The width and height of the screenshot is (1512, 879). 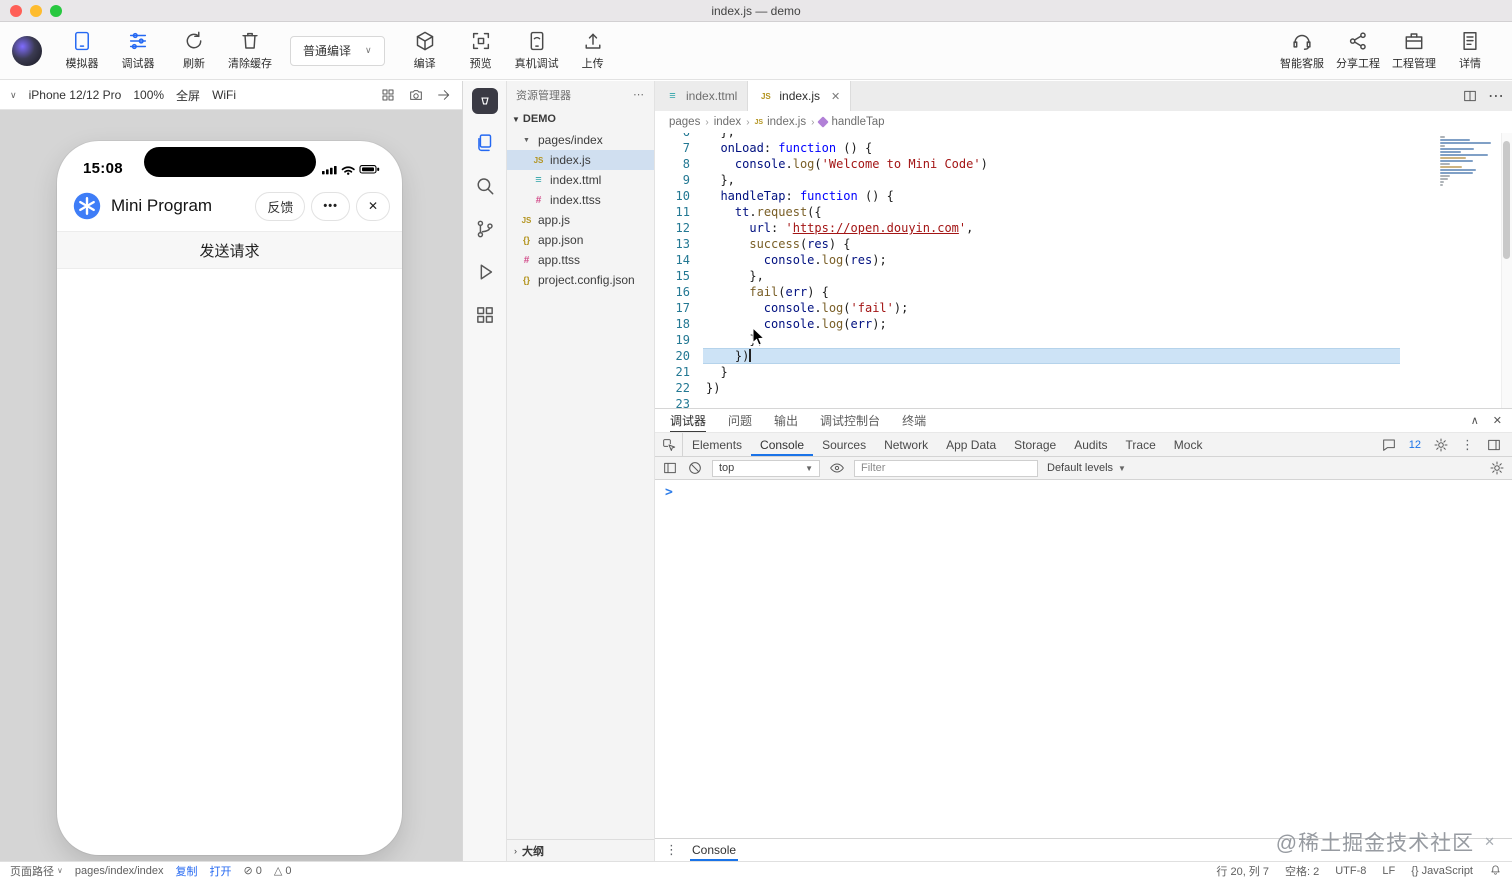 What do you see at coordinates (1107, 244) in the screenshot?
I see `code-line-13: success(res) {` at bounding box center [1107, 244].